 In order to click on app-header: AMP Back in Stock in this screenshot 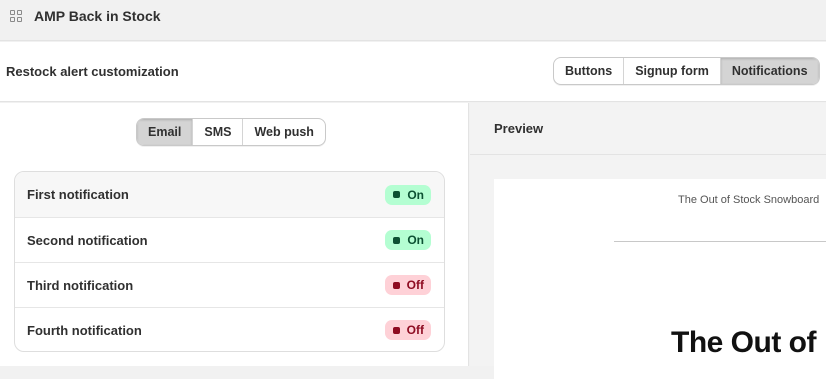, I will do `click(413, 20)`.